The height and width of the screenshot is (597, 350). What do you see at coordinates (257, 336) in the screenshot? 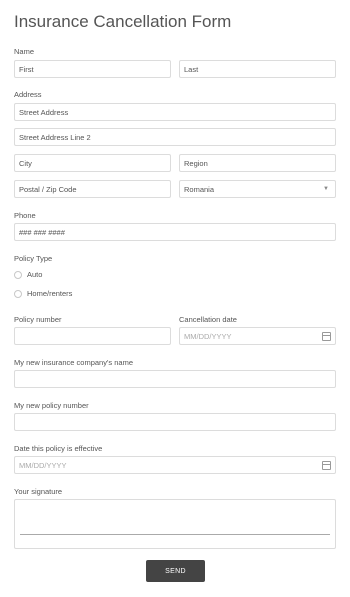
I see `cancellation-date-field: MM/DD/YYYY` at bounding box center [257, 336].